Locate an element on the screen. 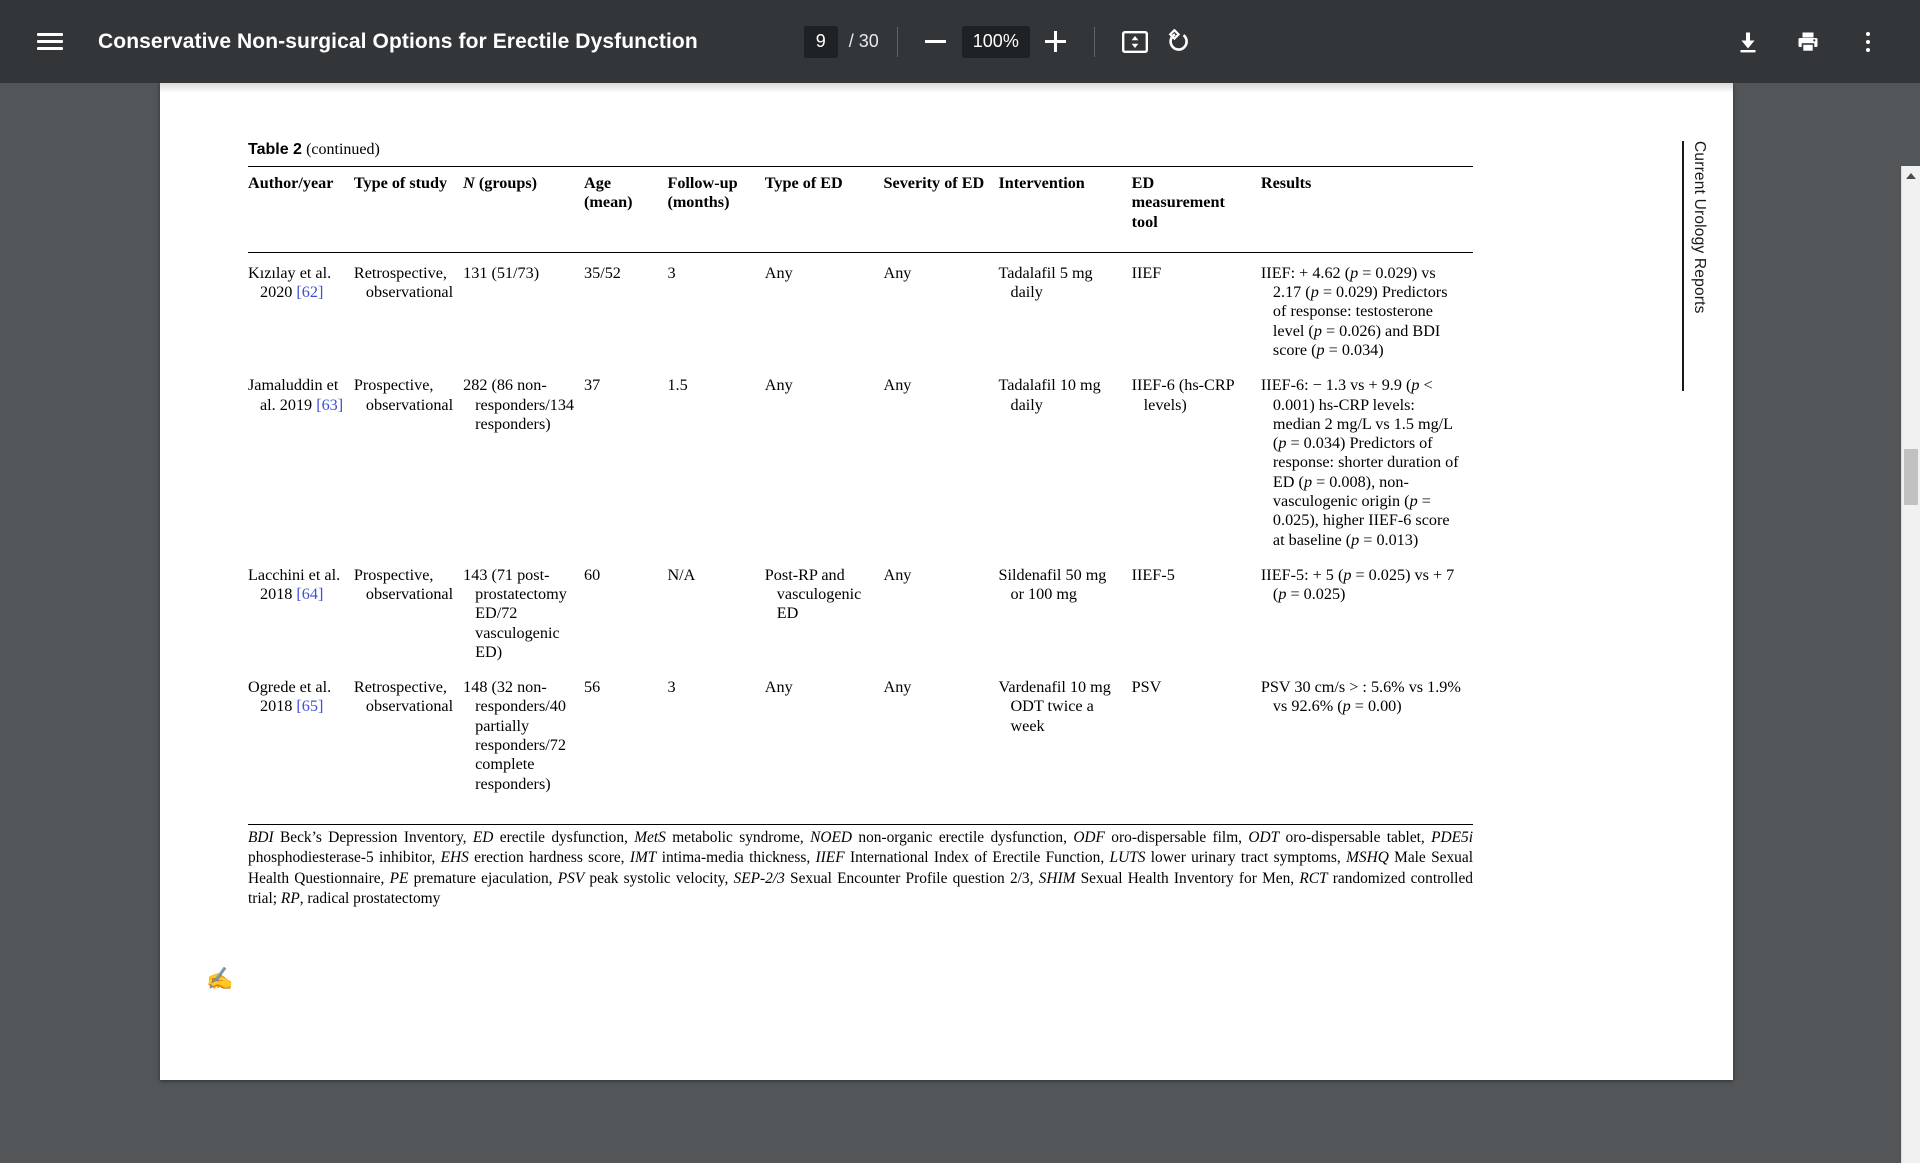 This screenshot has height=1163, width=1920. cell-intervention: Vardenafil 10 mg ODT twice a week is located at coordinates (1054, 706).